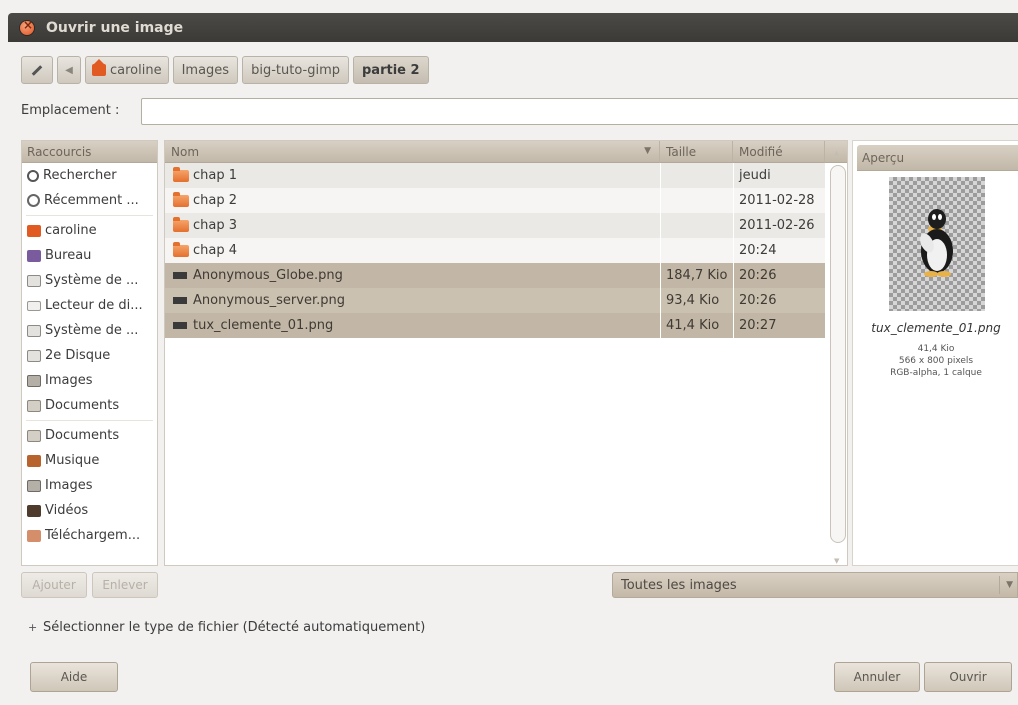  I want to click on crumb-label: caroline, so click(136, 70).